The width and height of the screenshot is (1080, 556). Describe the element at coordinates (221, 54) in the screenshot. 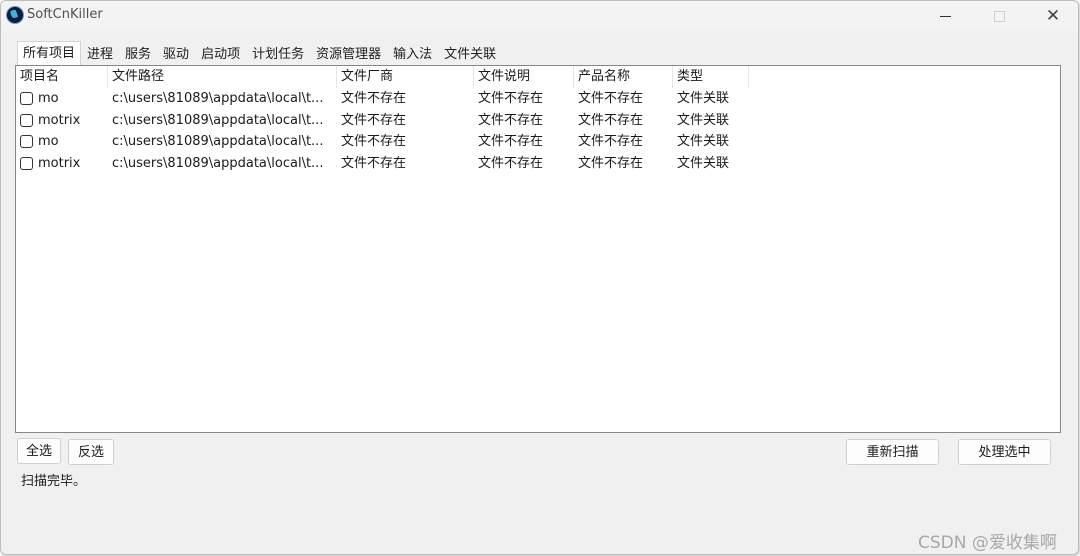

I see `tab-startup: 启动项` at that location.